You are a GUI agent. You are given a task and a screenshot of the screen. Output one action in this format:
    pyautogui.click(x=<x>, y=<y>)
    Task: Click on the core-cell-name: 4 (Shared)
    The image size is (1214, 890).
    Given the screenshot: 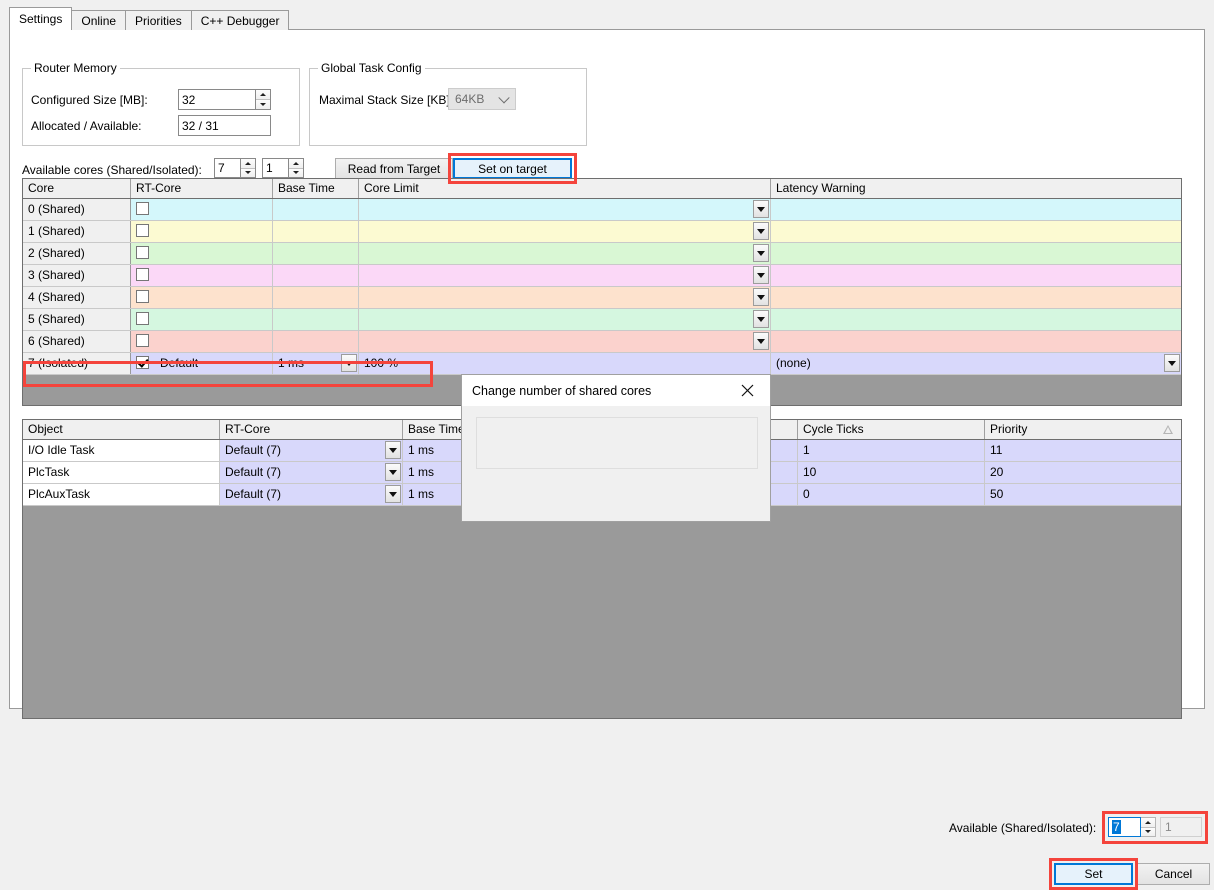 What is the action you would take?
    pyautogui.click(x=77, y=297)
    